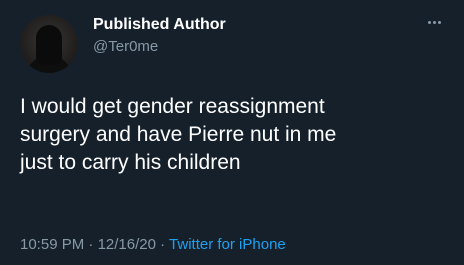 Image resolution: width=464 pixels, height=265 pixels. I want to click on tweet-text-line: just to carry his children, so click(130, 162).